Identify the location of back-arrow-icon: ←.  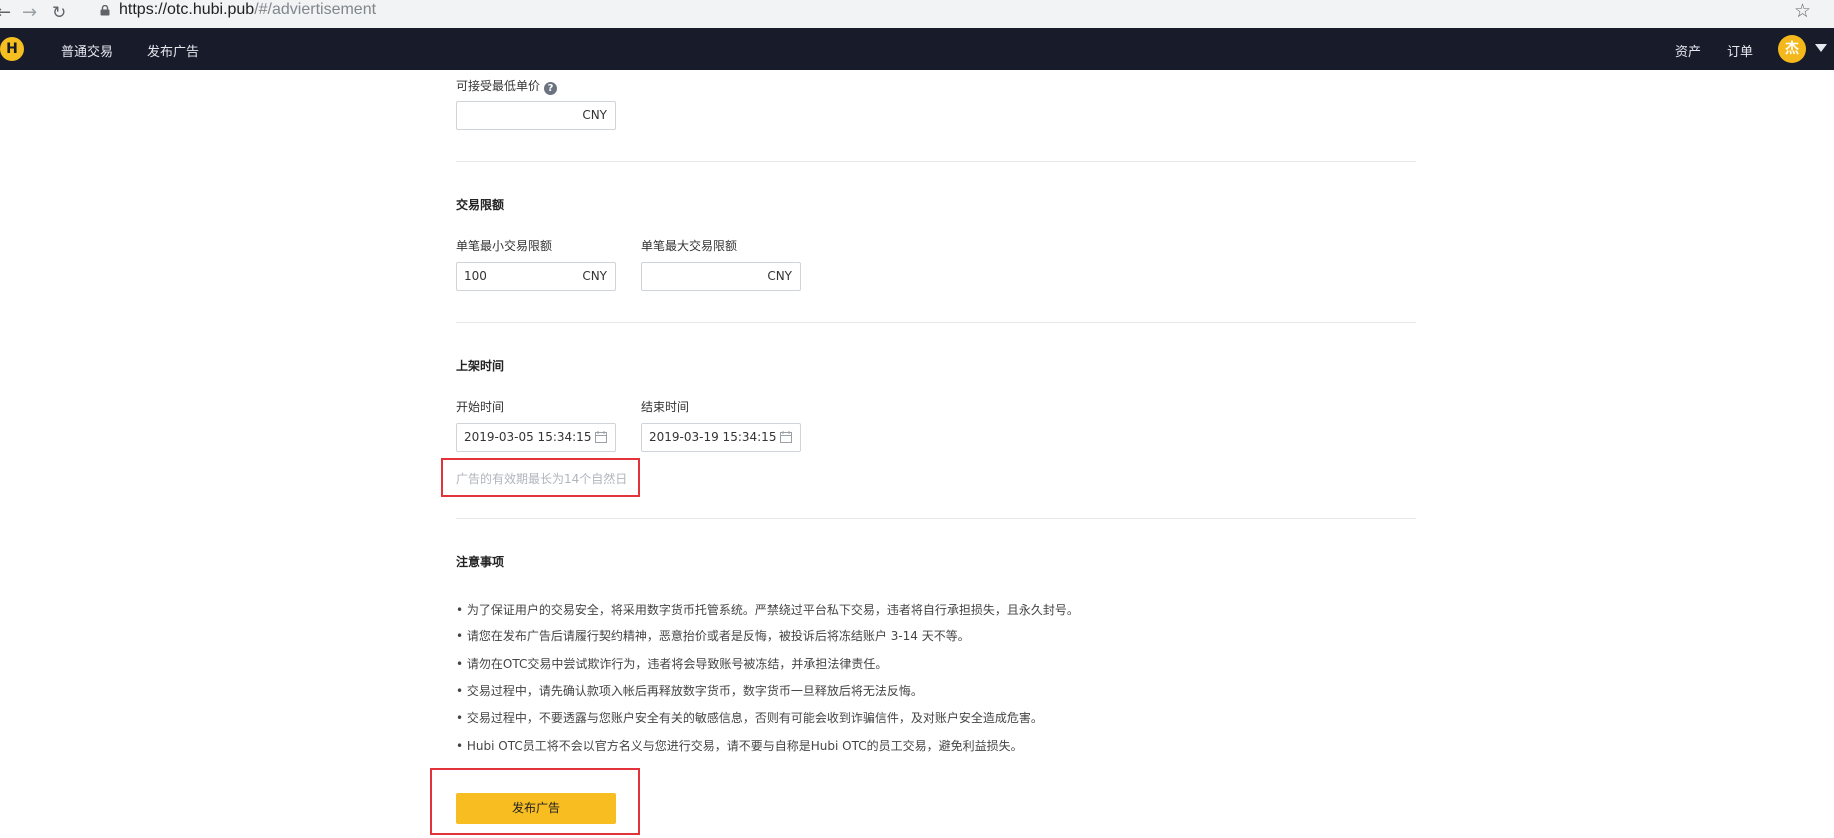
(5, 13).